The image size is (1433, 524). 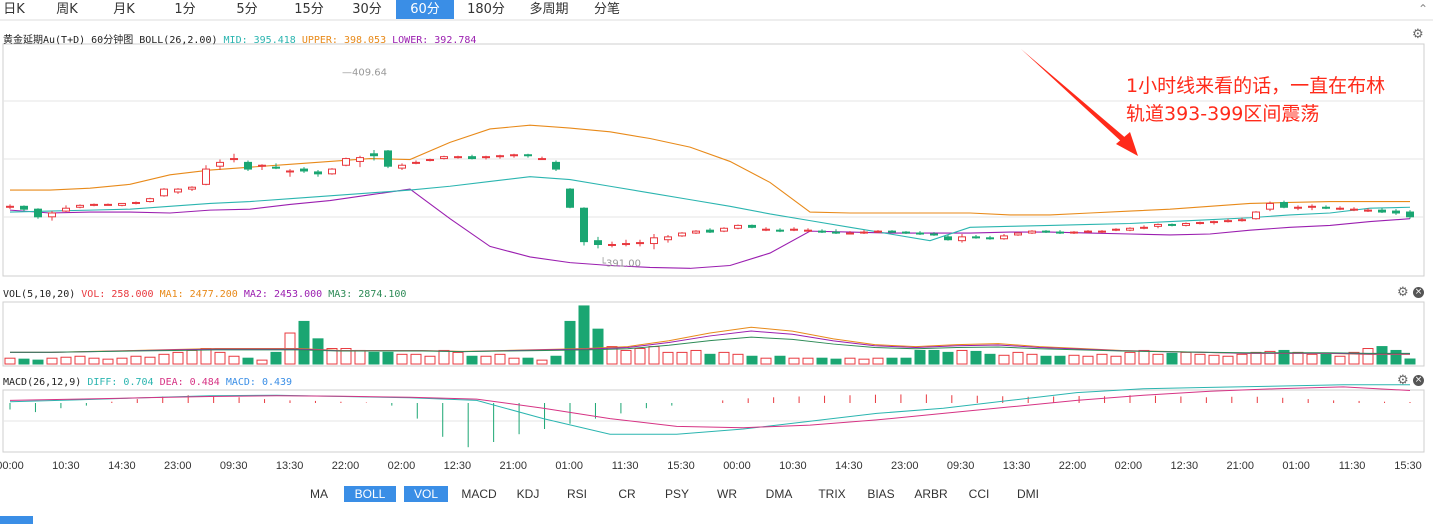 I want to click on boll-mid-value: MID: 395.418, so click(x=259, y=40).